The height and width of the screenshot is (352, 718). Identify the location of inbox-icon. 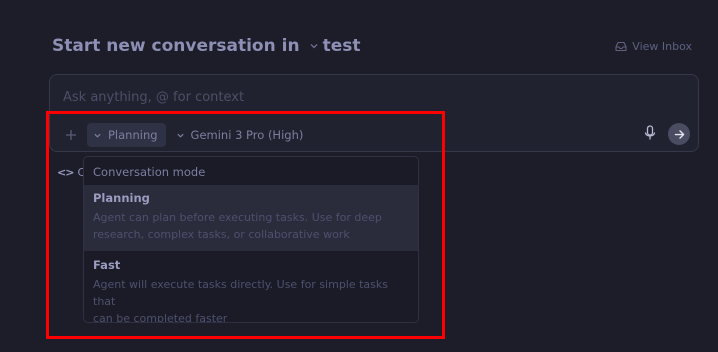
(621, 46).